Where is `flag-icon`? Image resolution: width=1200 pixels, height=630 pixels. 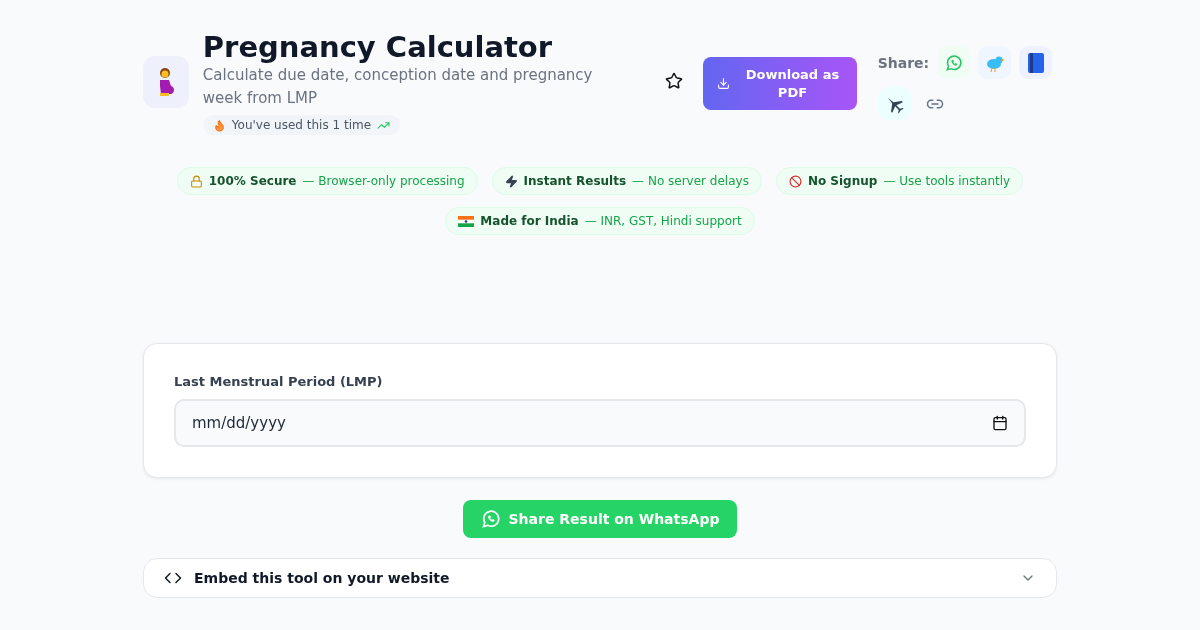
flag-icon is located at coordinates (466, 221).